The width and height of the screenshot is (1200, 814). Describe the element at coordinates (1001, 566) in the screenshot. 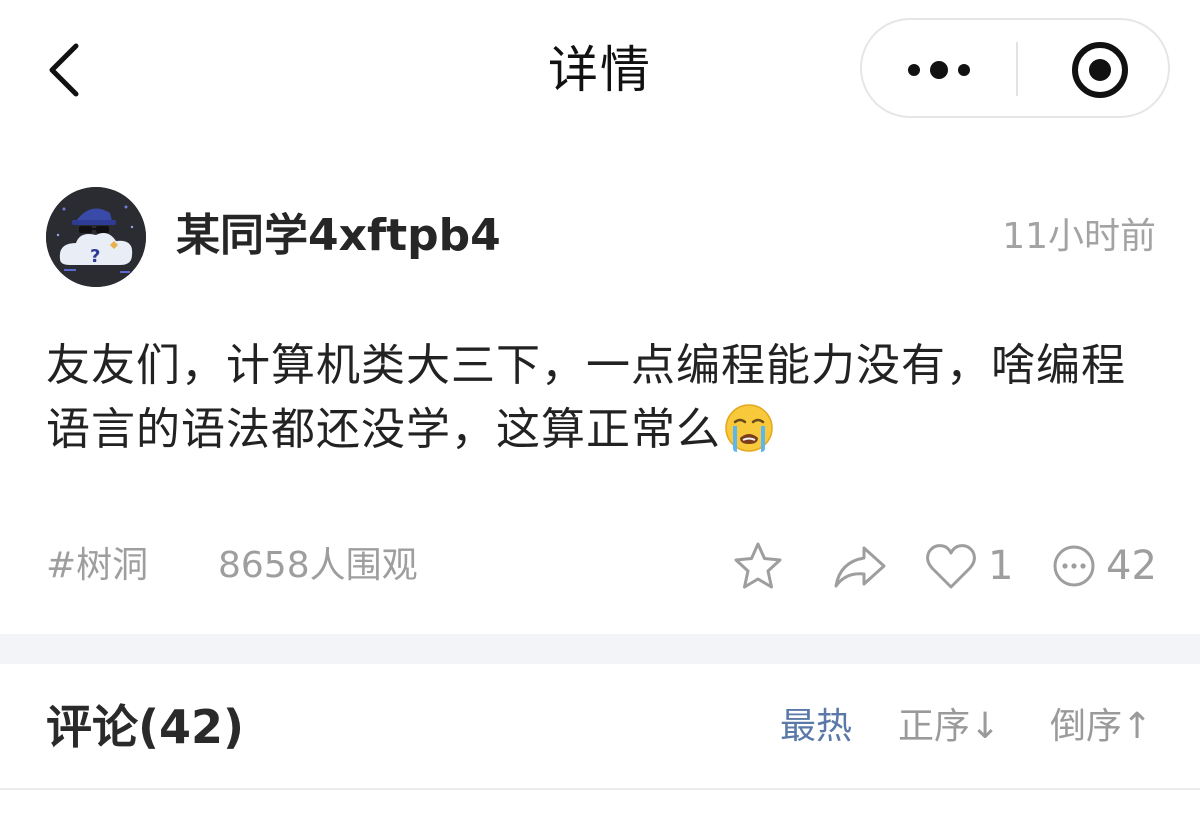

I see `like-count: 1` at that location.